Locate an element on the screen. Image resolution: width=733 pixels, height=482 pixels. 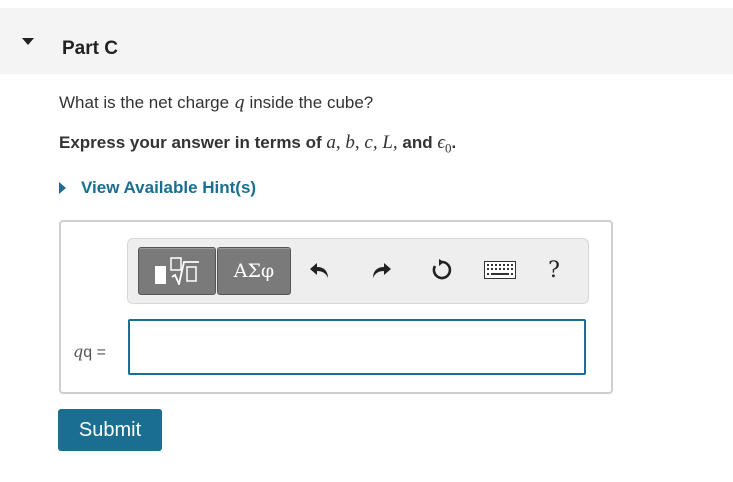
part-title: Part C is located at coordinates (90, 48).